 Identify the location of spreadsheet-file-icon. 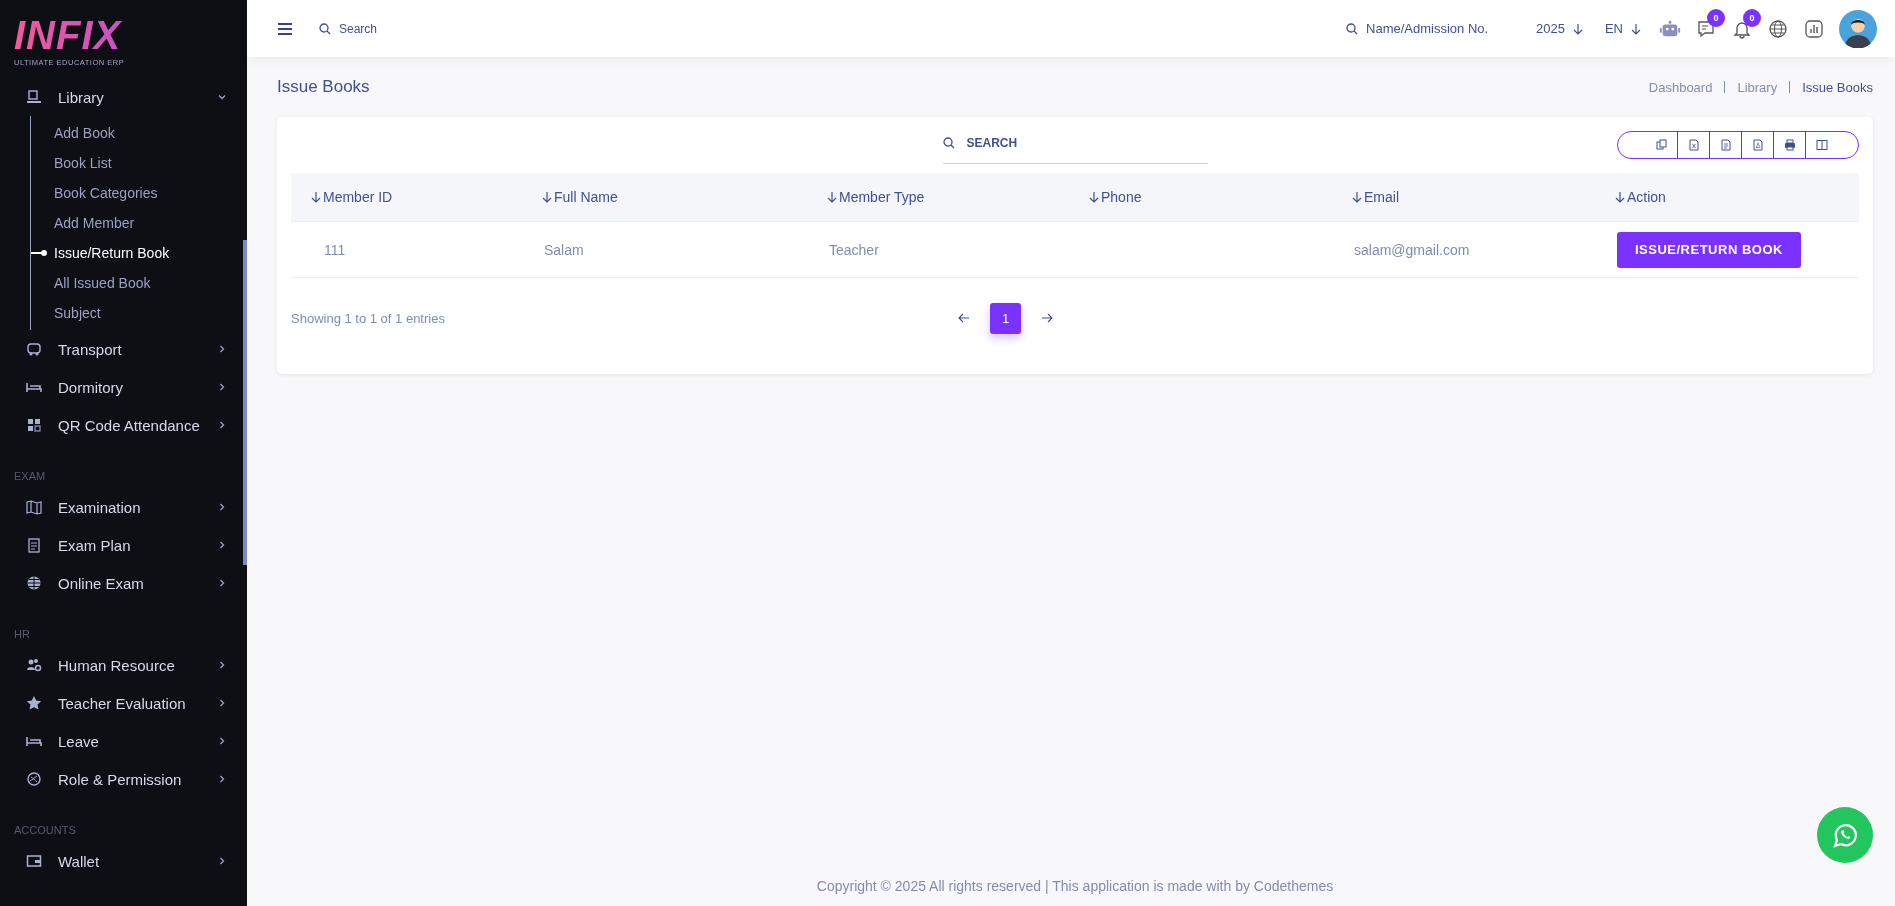
(1693, 145).